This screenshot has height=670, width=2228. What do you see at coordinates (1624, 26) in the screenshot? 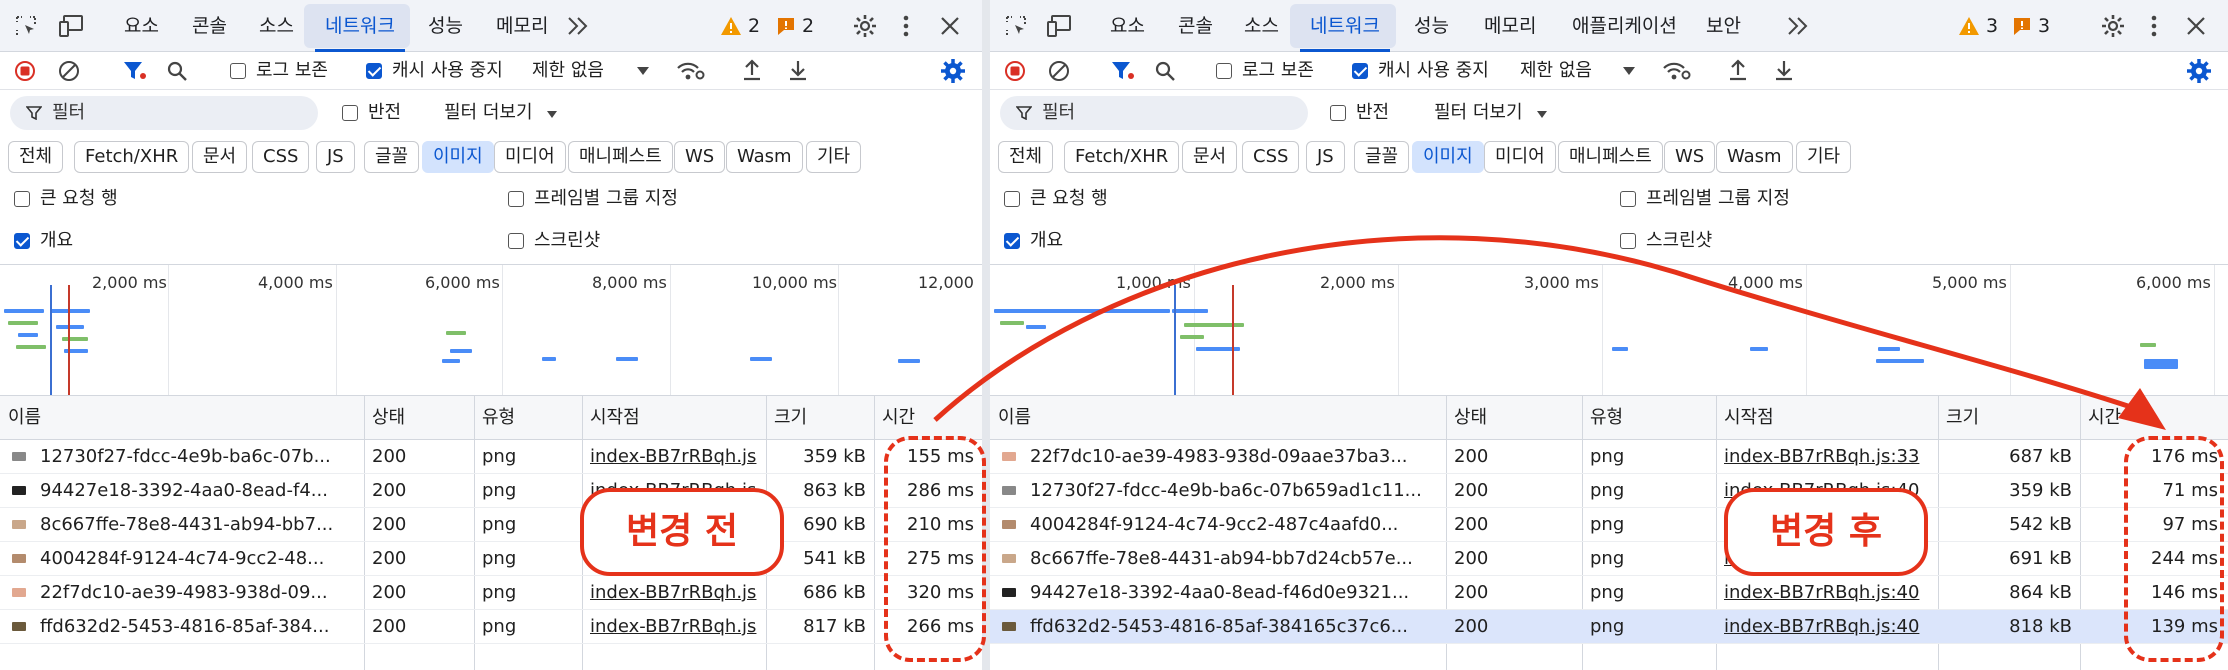
I see `tab-application: 애플리케이션` at bounding box center [1624, 26].